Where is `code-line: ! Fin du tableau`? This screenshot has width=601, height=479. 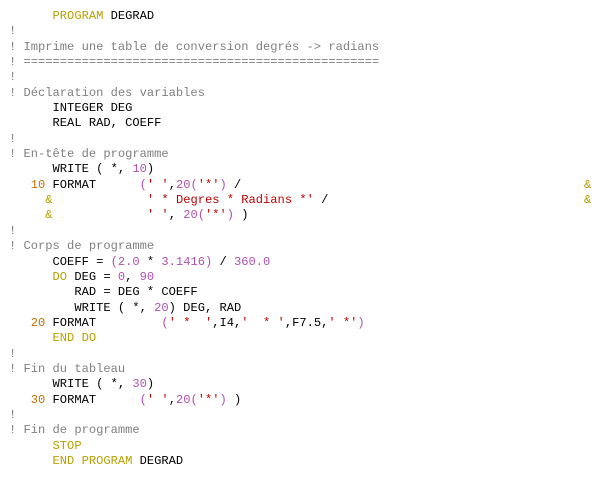
code-line: ! Fin du tableau is located at coordinates (194, 369).